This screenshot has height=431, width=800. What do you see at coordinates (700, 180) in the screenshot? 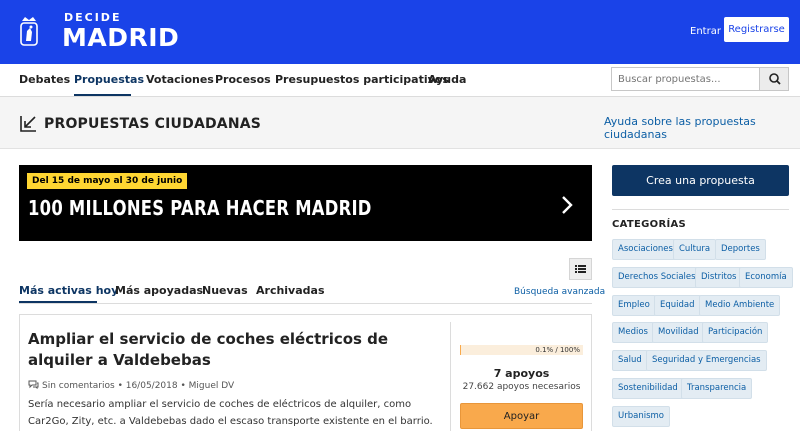
I see `create-proposal-button: Crea una propuesta` at bounding box center [700, 180].